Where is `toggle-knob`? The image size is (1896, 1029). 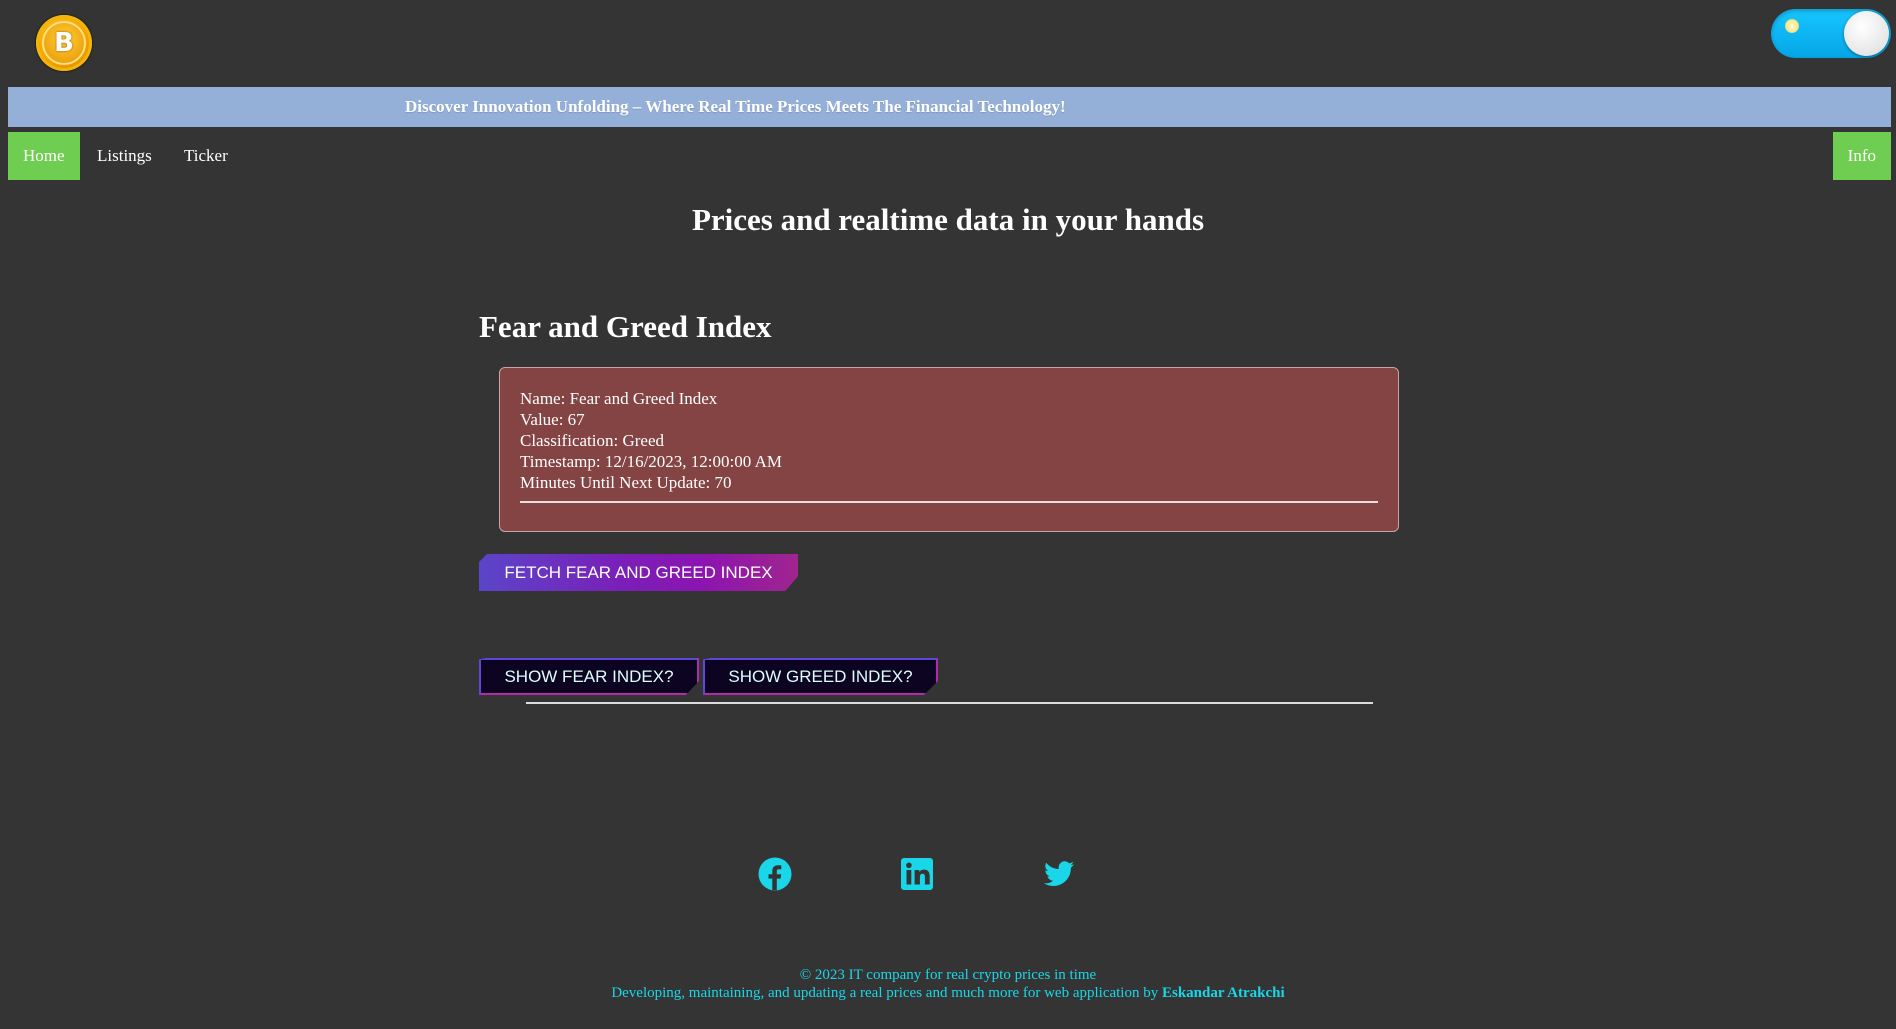
toggle-knob is located at coordinates (1866, 33).